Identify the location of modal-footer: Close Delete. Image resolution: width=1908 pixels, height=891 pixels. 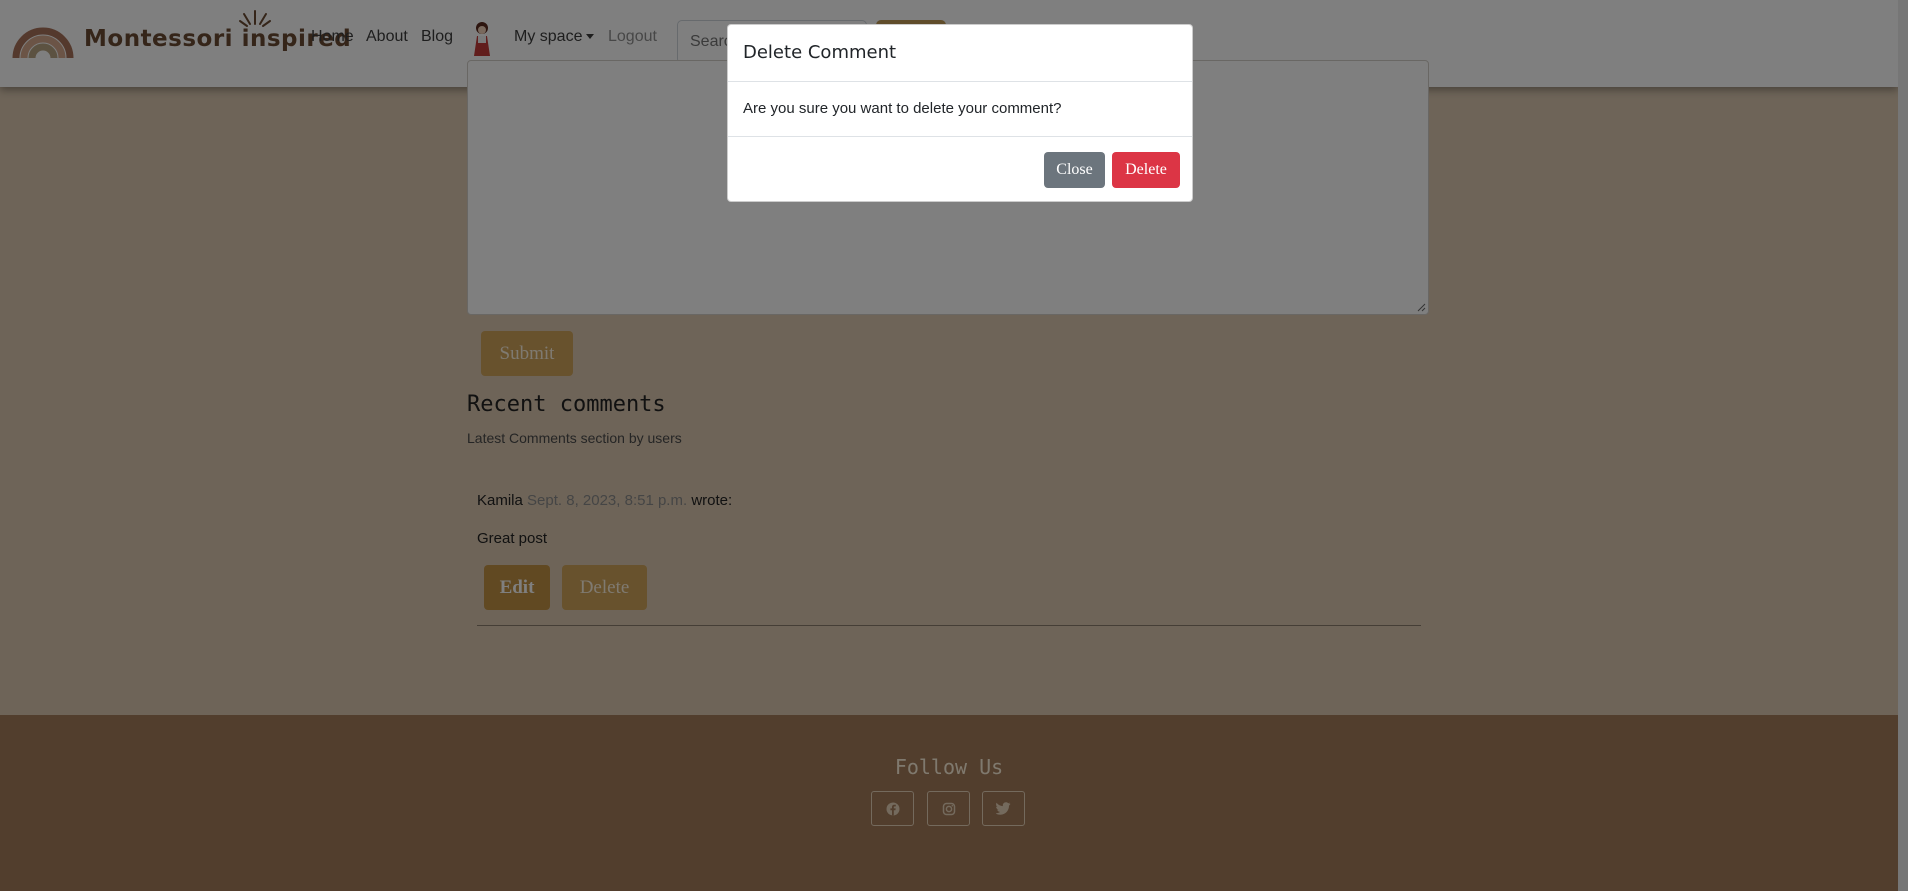
(960, 169).